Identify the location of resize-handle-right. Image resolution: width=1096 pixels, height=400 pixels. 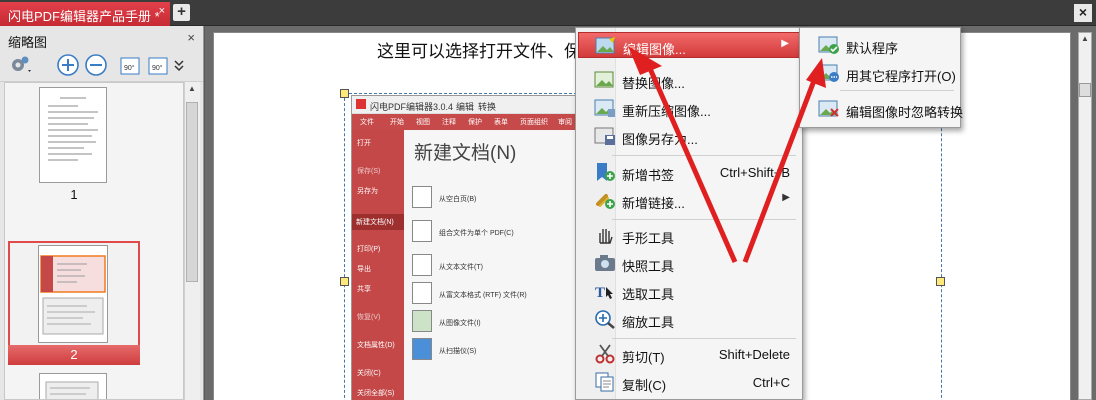
(940, 281).